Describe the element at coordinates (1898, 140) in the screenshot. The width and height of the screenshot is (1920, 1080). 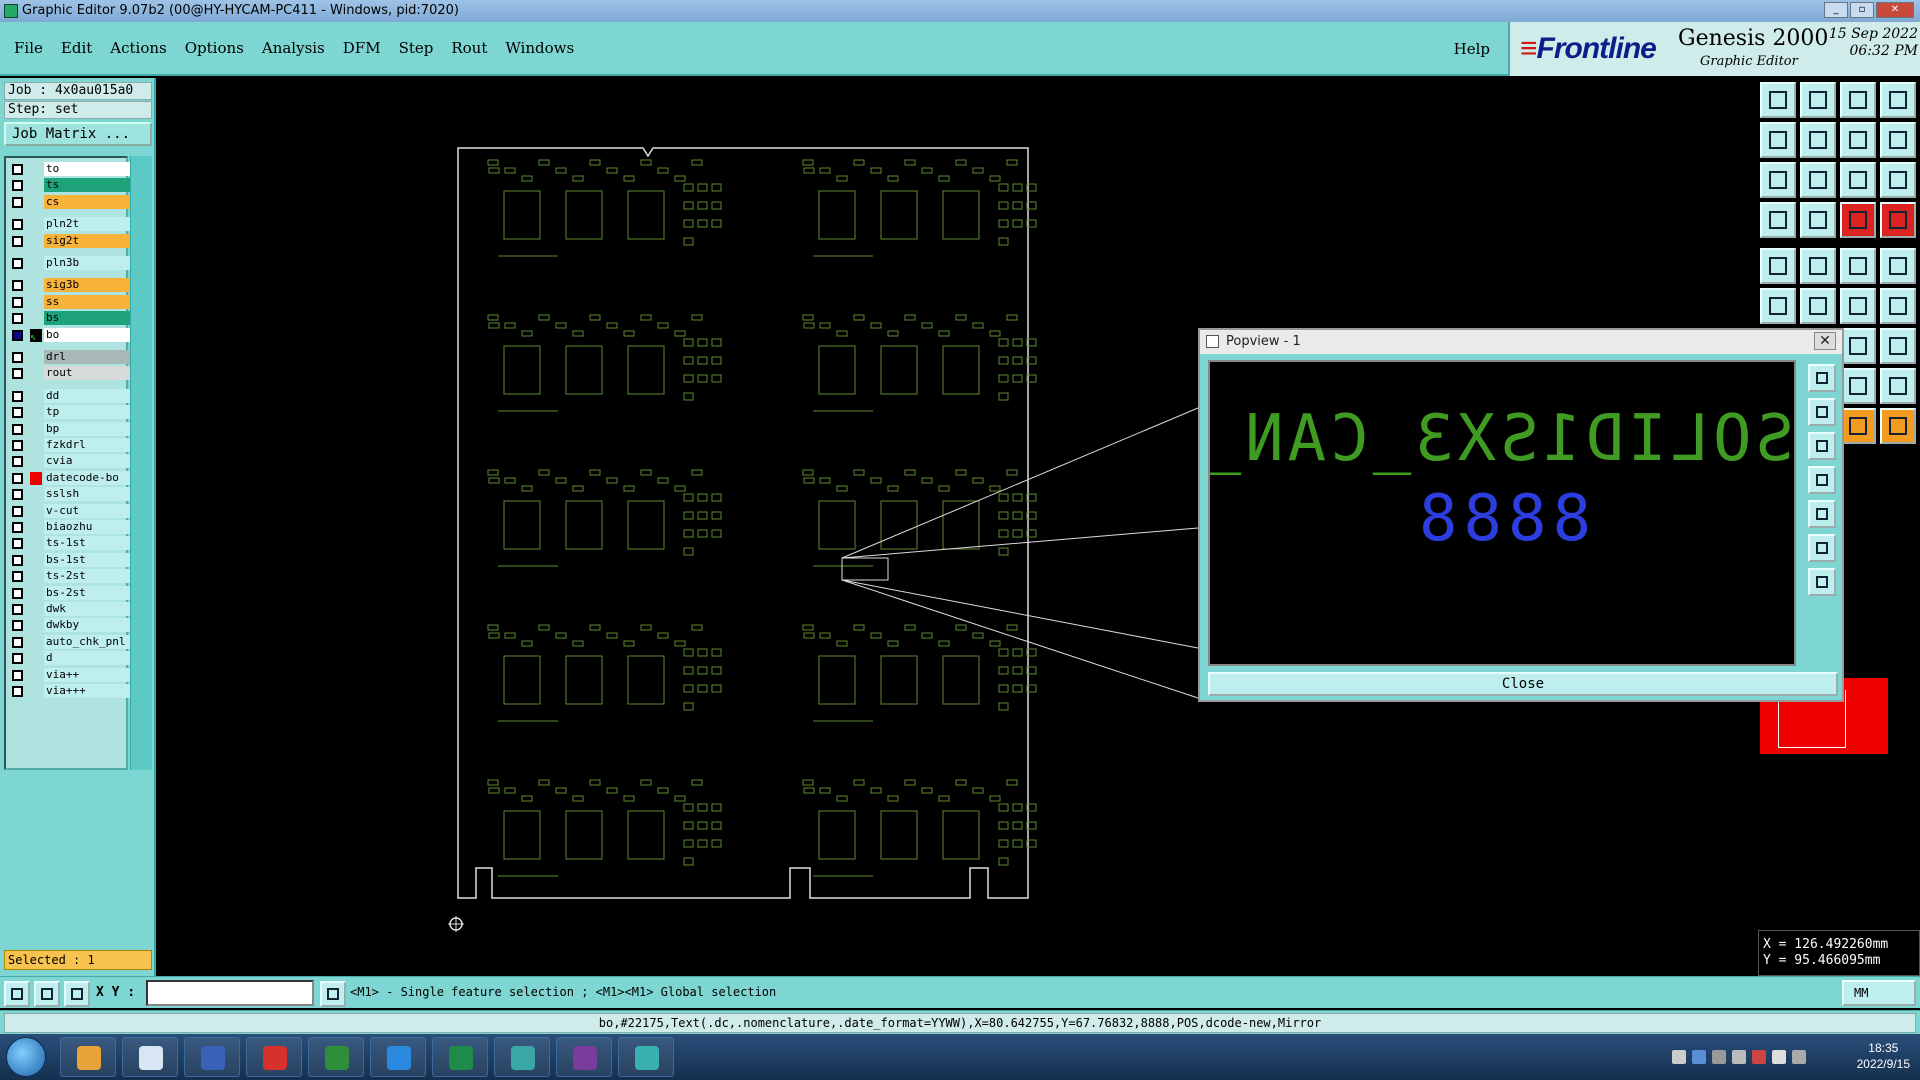
I see `layout-icon` at that location.